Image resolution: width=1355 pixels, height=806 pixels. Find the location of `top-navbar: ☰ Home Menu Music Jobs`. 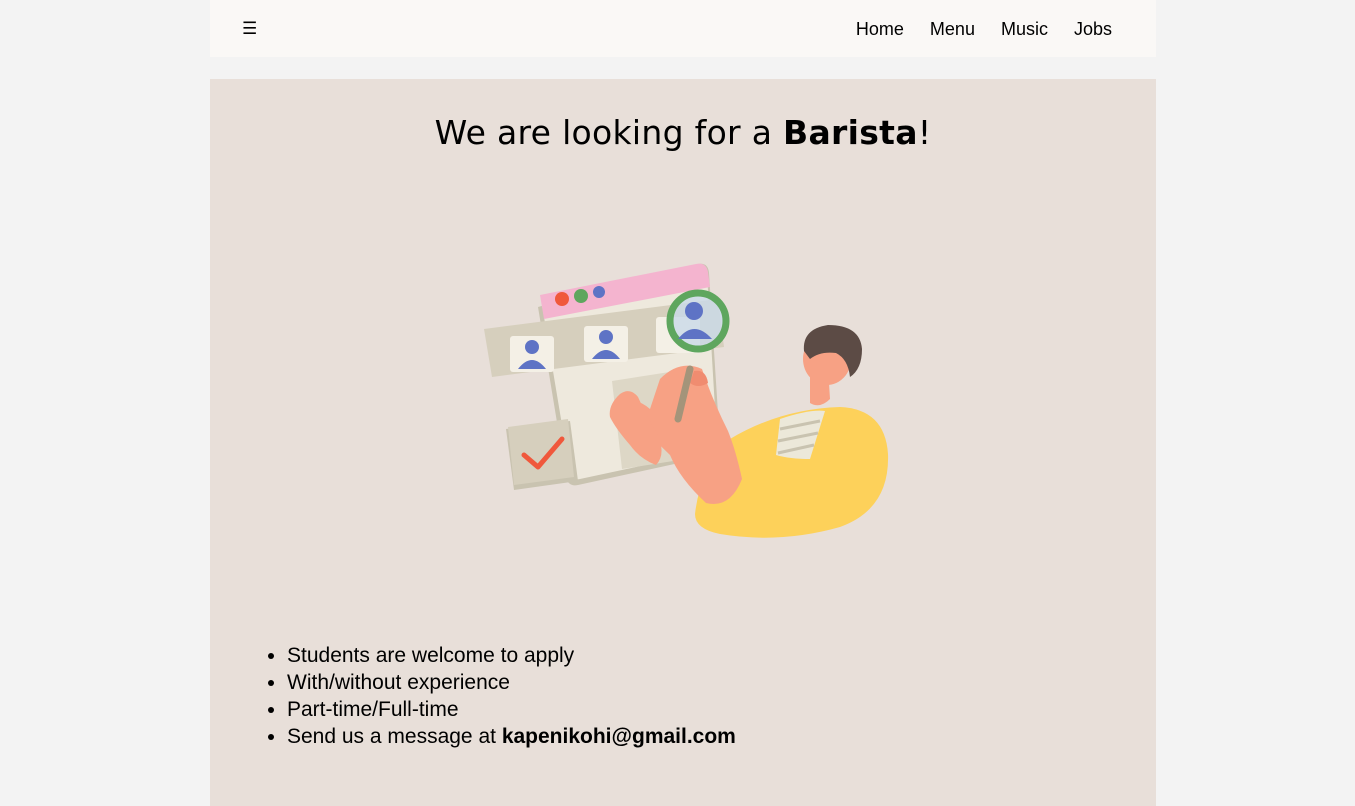

top-navbar: ☰ Home Menu Music Jobs is located at coordinates (683, 28).